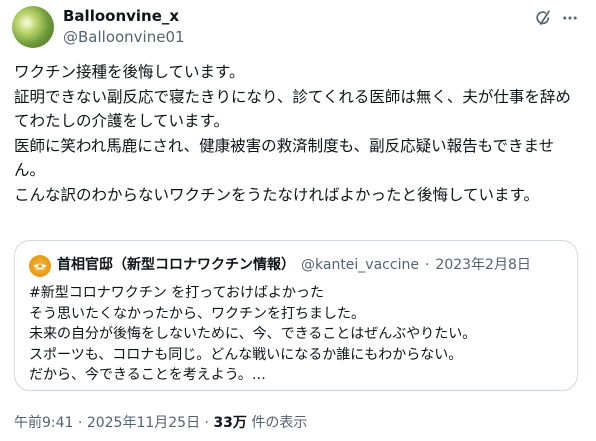 The height and width of the screenshot is (441, 596). What do you see at coordinates (143, 423) in the screenshot?
I see `post-date: 2025年11月25日` at bounding box center [143, 423].